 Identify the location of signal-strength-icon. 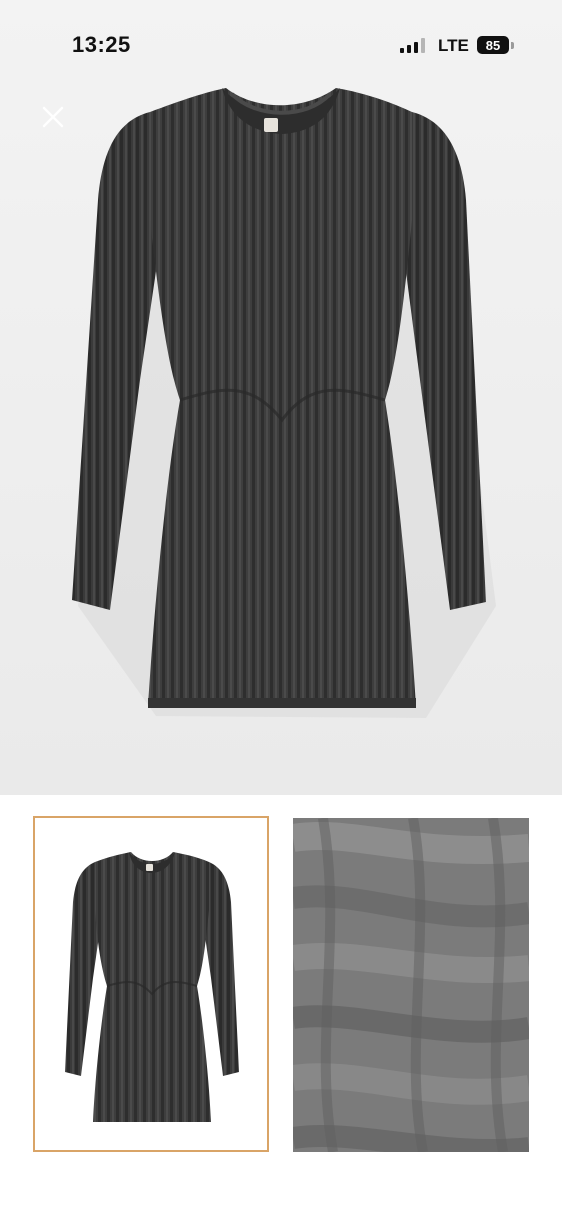
(412, 45).